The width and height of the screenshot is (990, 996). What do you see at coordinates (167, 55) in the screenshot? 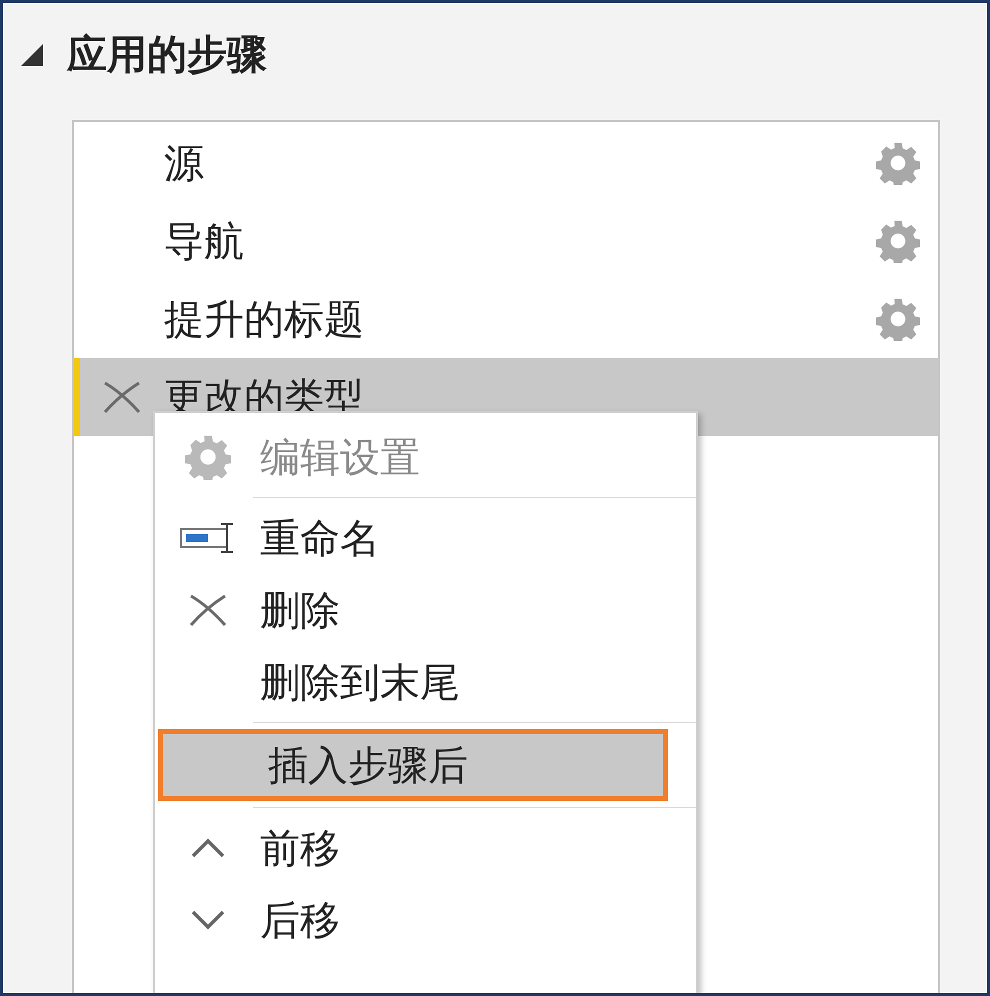
I see `panel-title: 应用的步骤` at bounding box center [167, 55].